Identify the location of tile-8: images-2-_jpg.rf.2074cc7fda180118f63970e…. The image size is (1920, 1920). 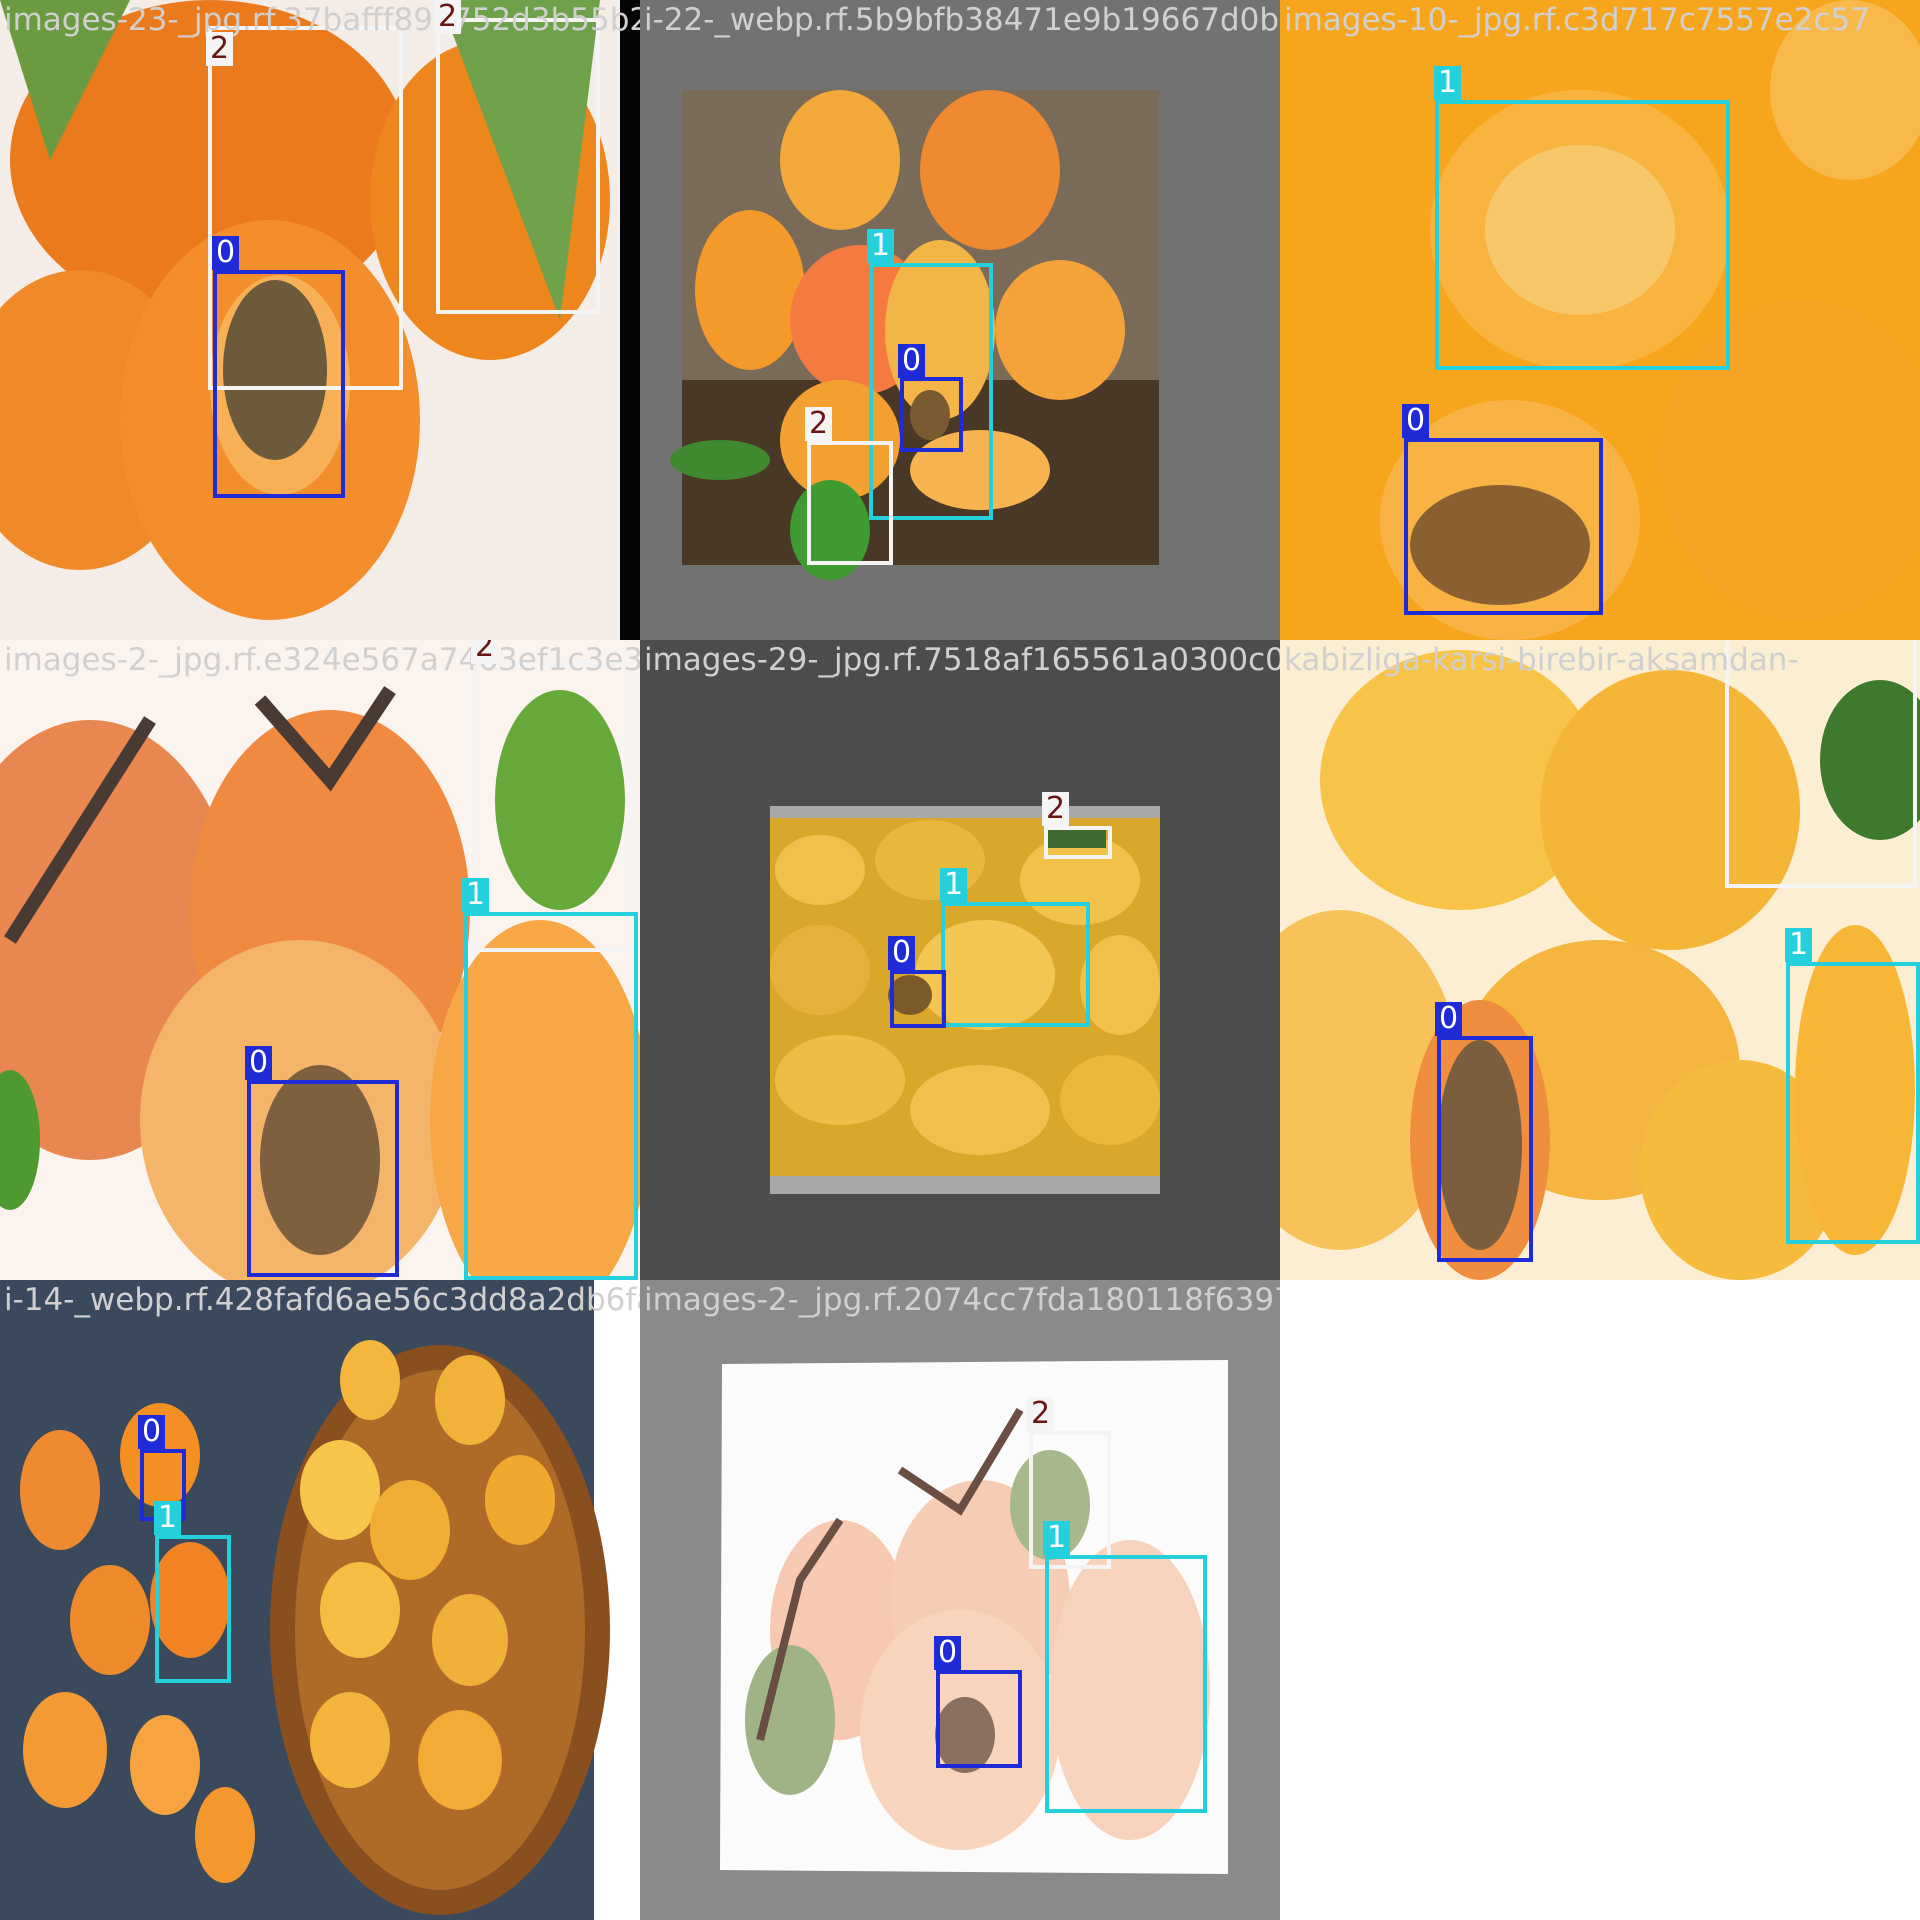
(960, 1600).